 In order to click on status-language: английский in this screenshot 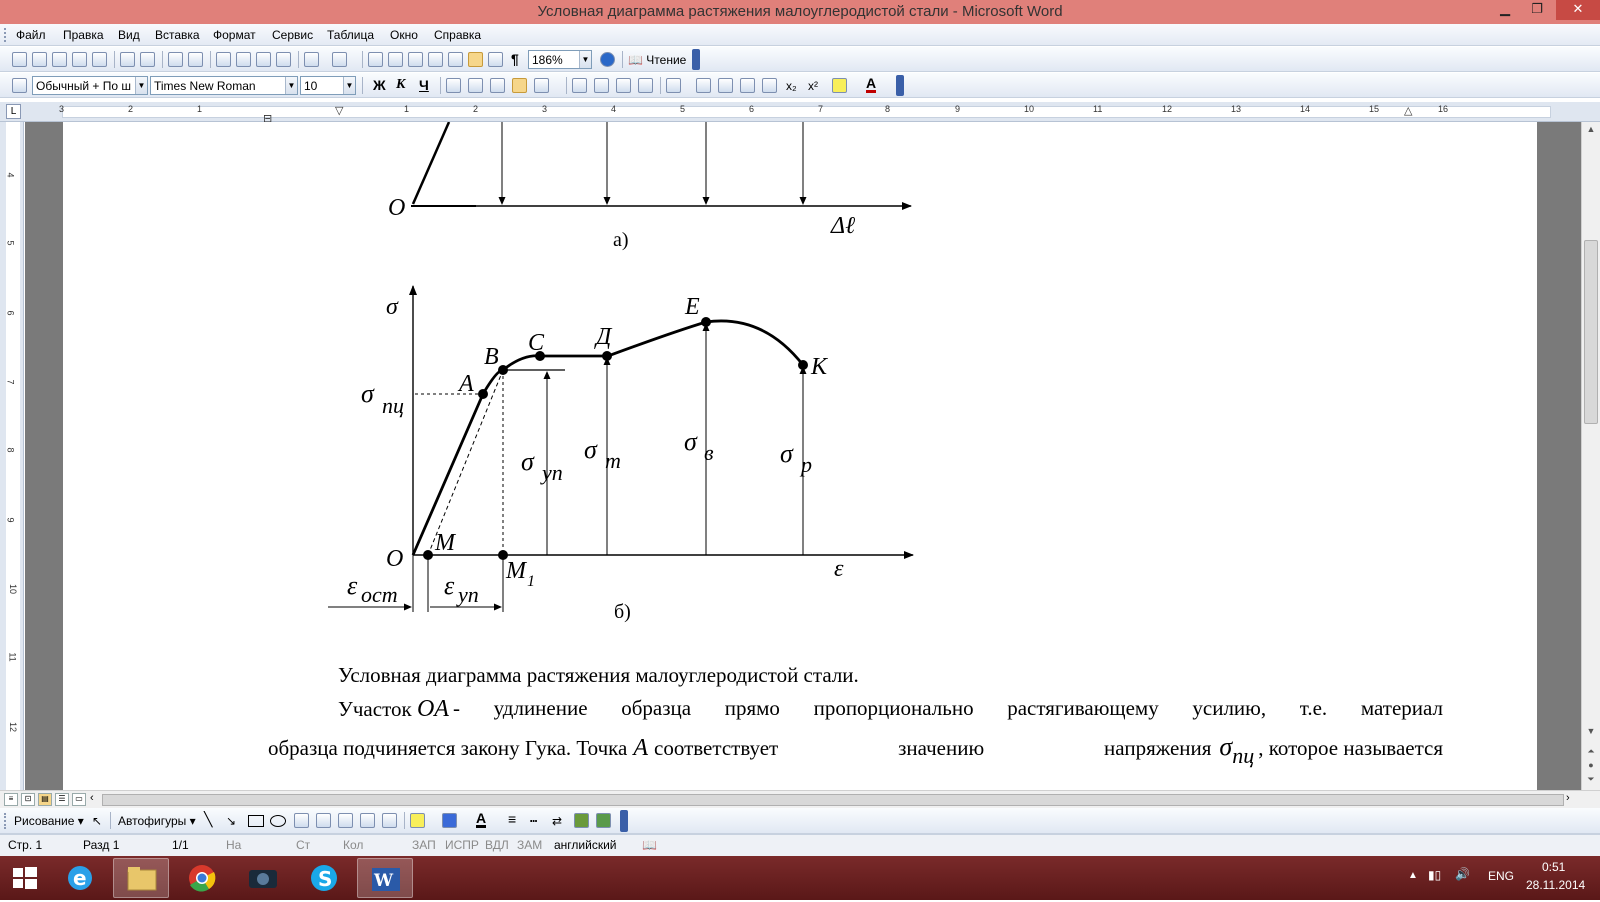, I will do `click(585, 845)`.